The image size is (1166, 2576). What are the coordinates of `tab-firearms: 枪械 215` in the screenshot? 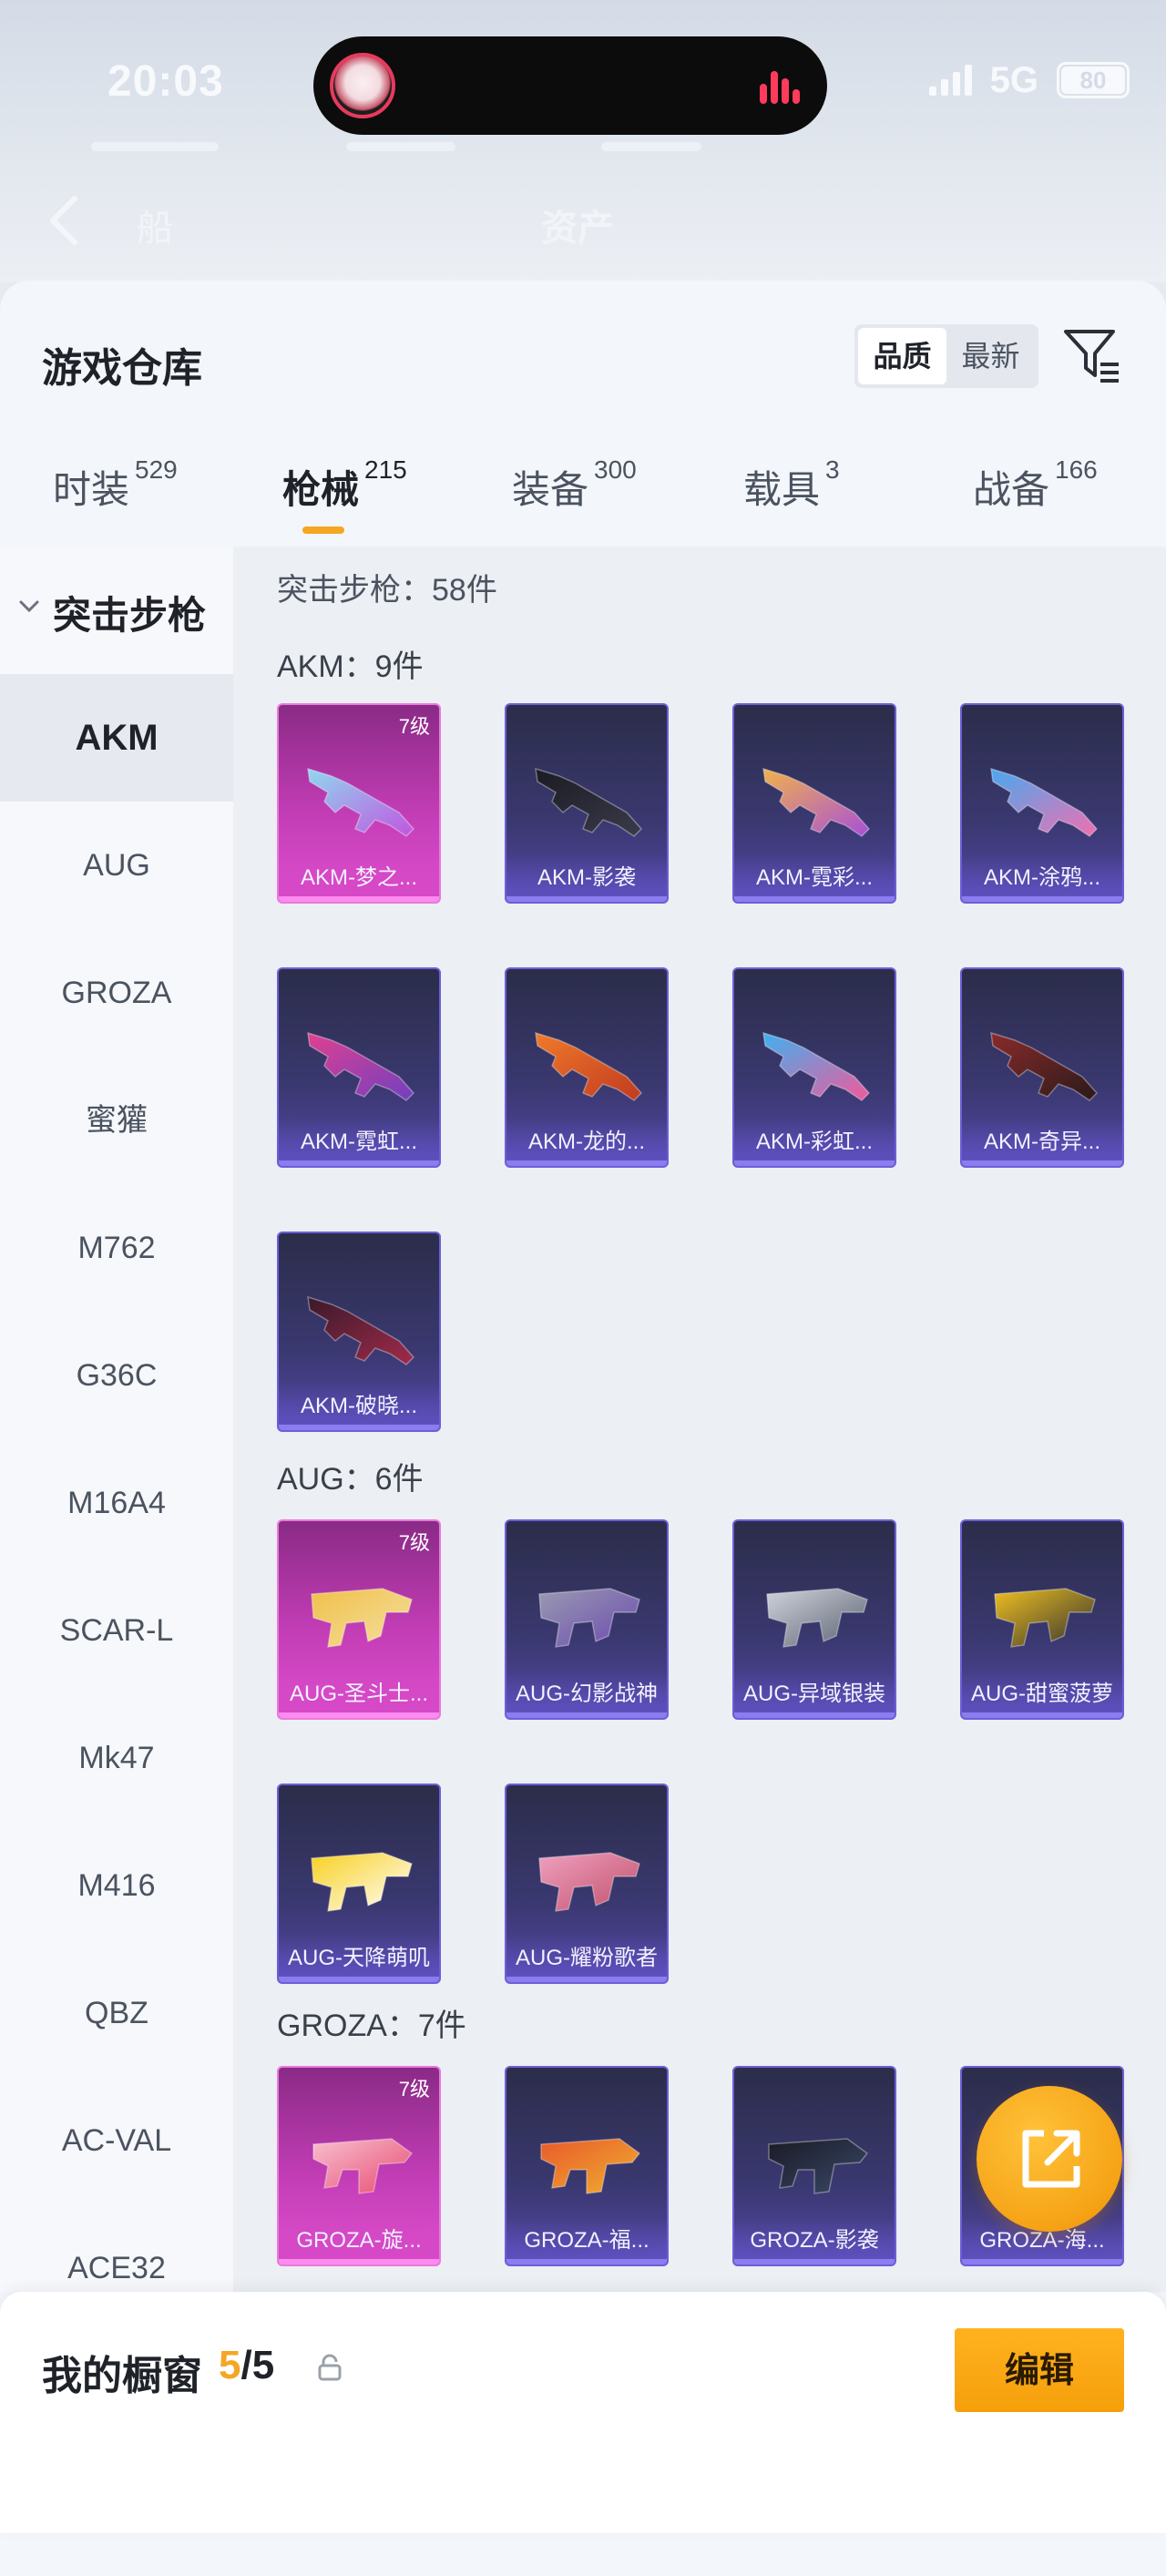 It's located at (344, 494).